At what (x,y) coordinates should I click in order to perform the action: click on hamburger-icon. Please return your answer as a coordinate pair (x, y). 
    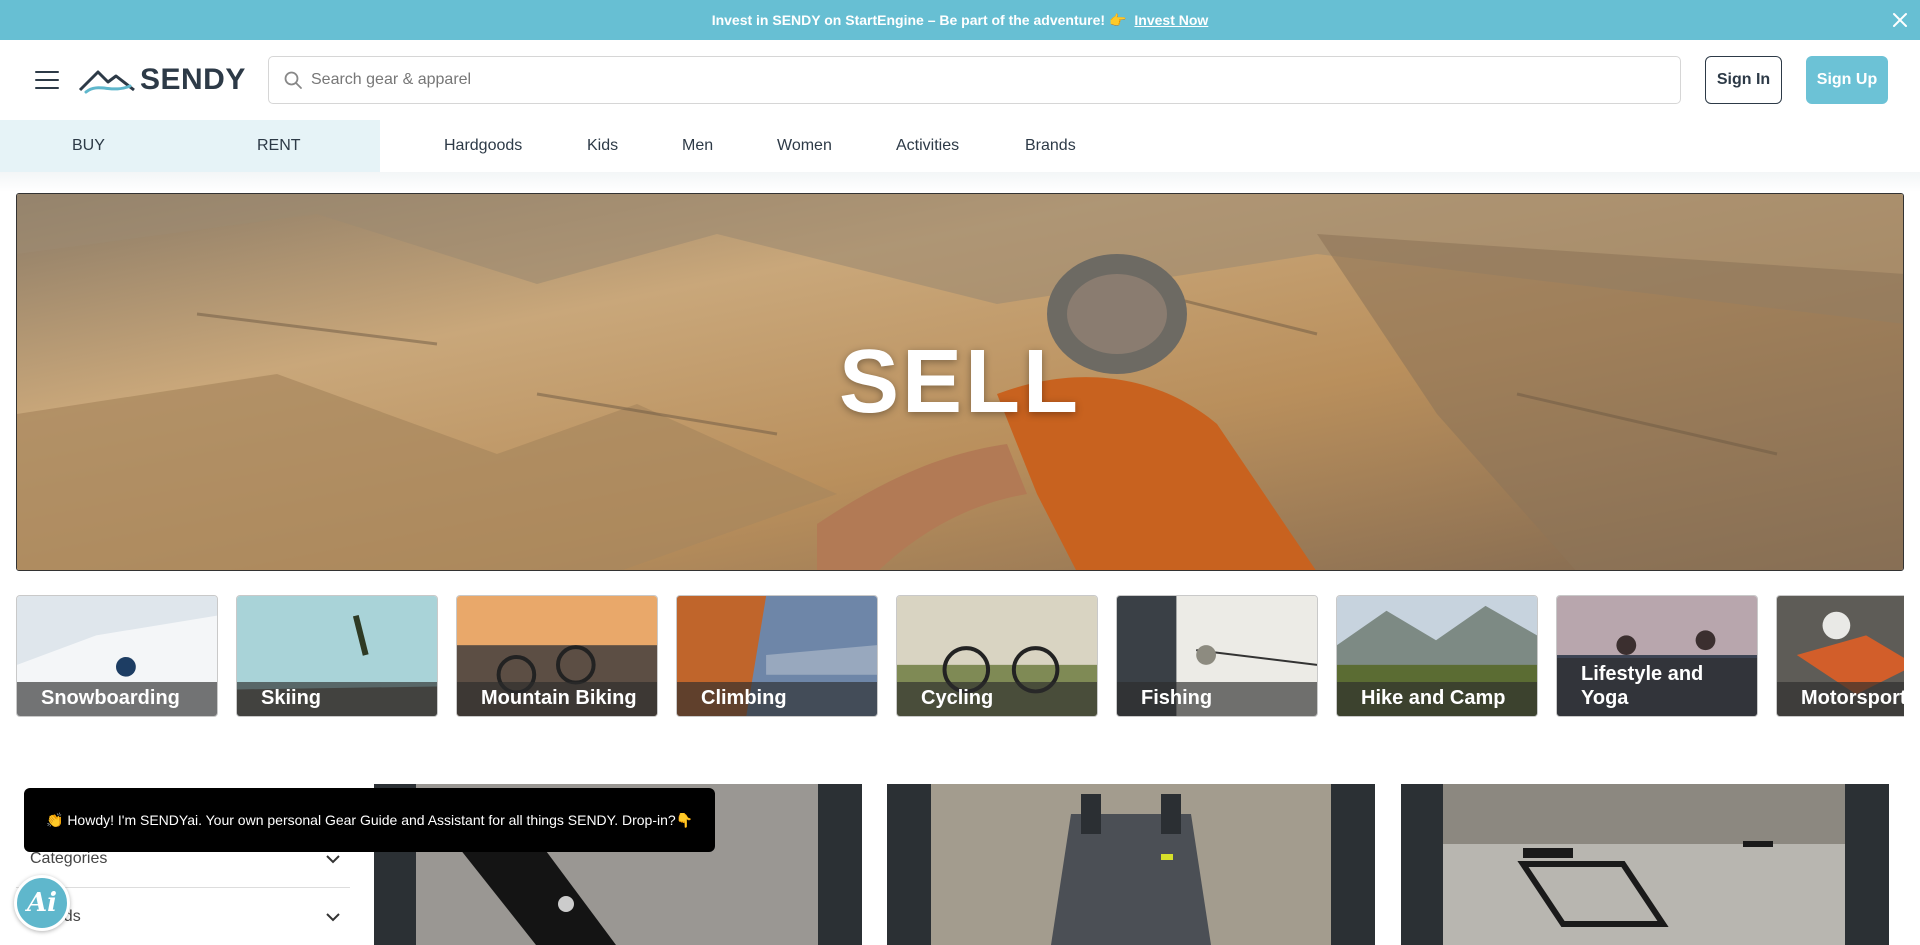
    Looking at the image, I should click on (47, 80).